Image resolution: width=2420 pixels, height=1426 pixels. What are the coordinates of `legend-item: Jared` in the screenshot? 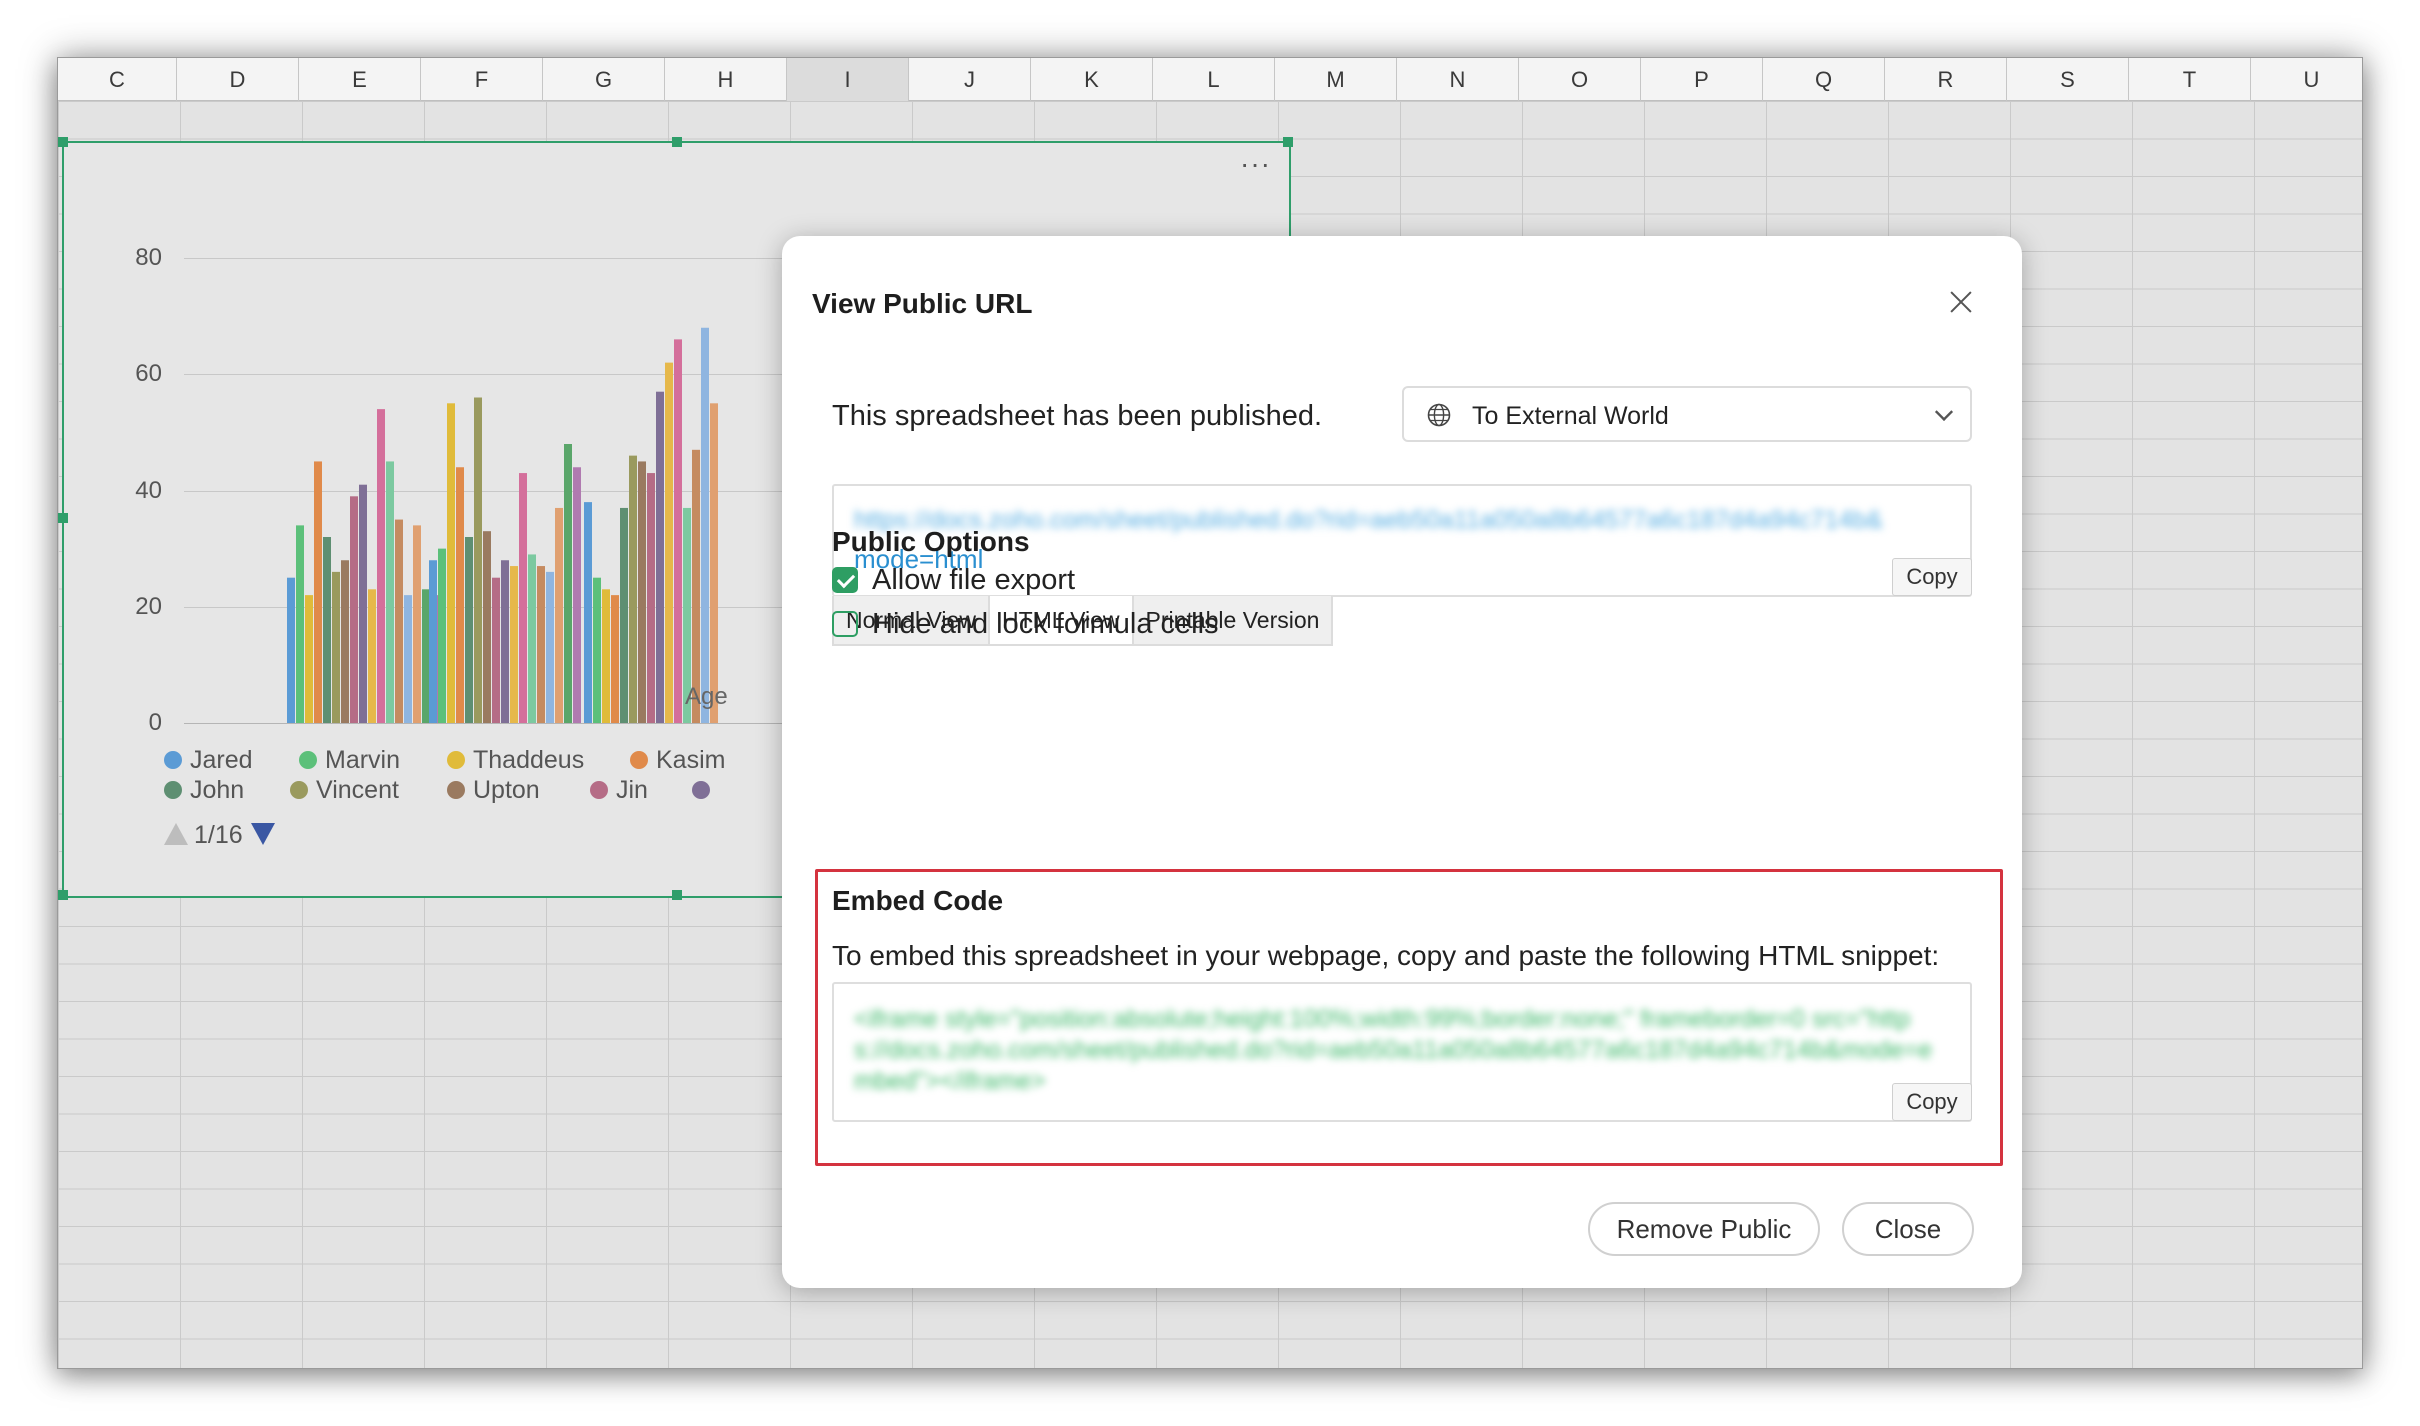 It's located at (208, 760).